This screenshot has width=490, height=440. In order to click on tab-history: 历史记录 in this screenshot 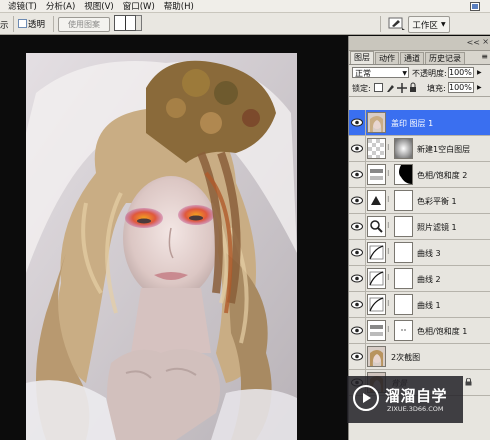, I will do `click(445, 58)`.